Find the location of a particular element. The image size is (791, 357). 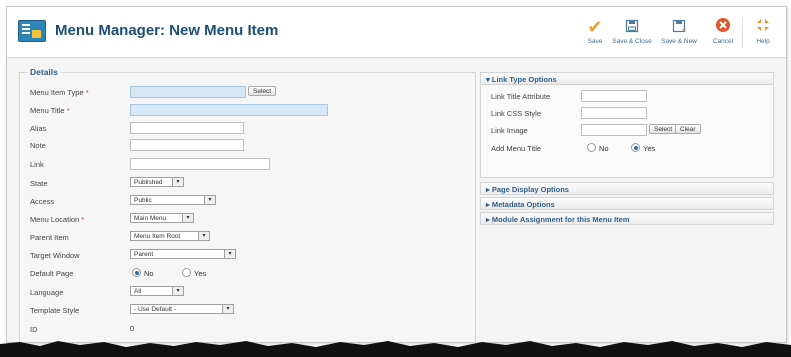

alias-label: Alias is located at coordinates (38, 128).